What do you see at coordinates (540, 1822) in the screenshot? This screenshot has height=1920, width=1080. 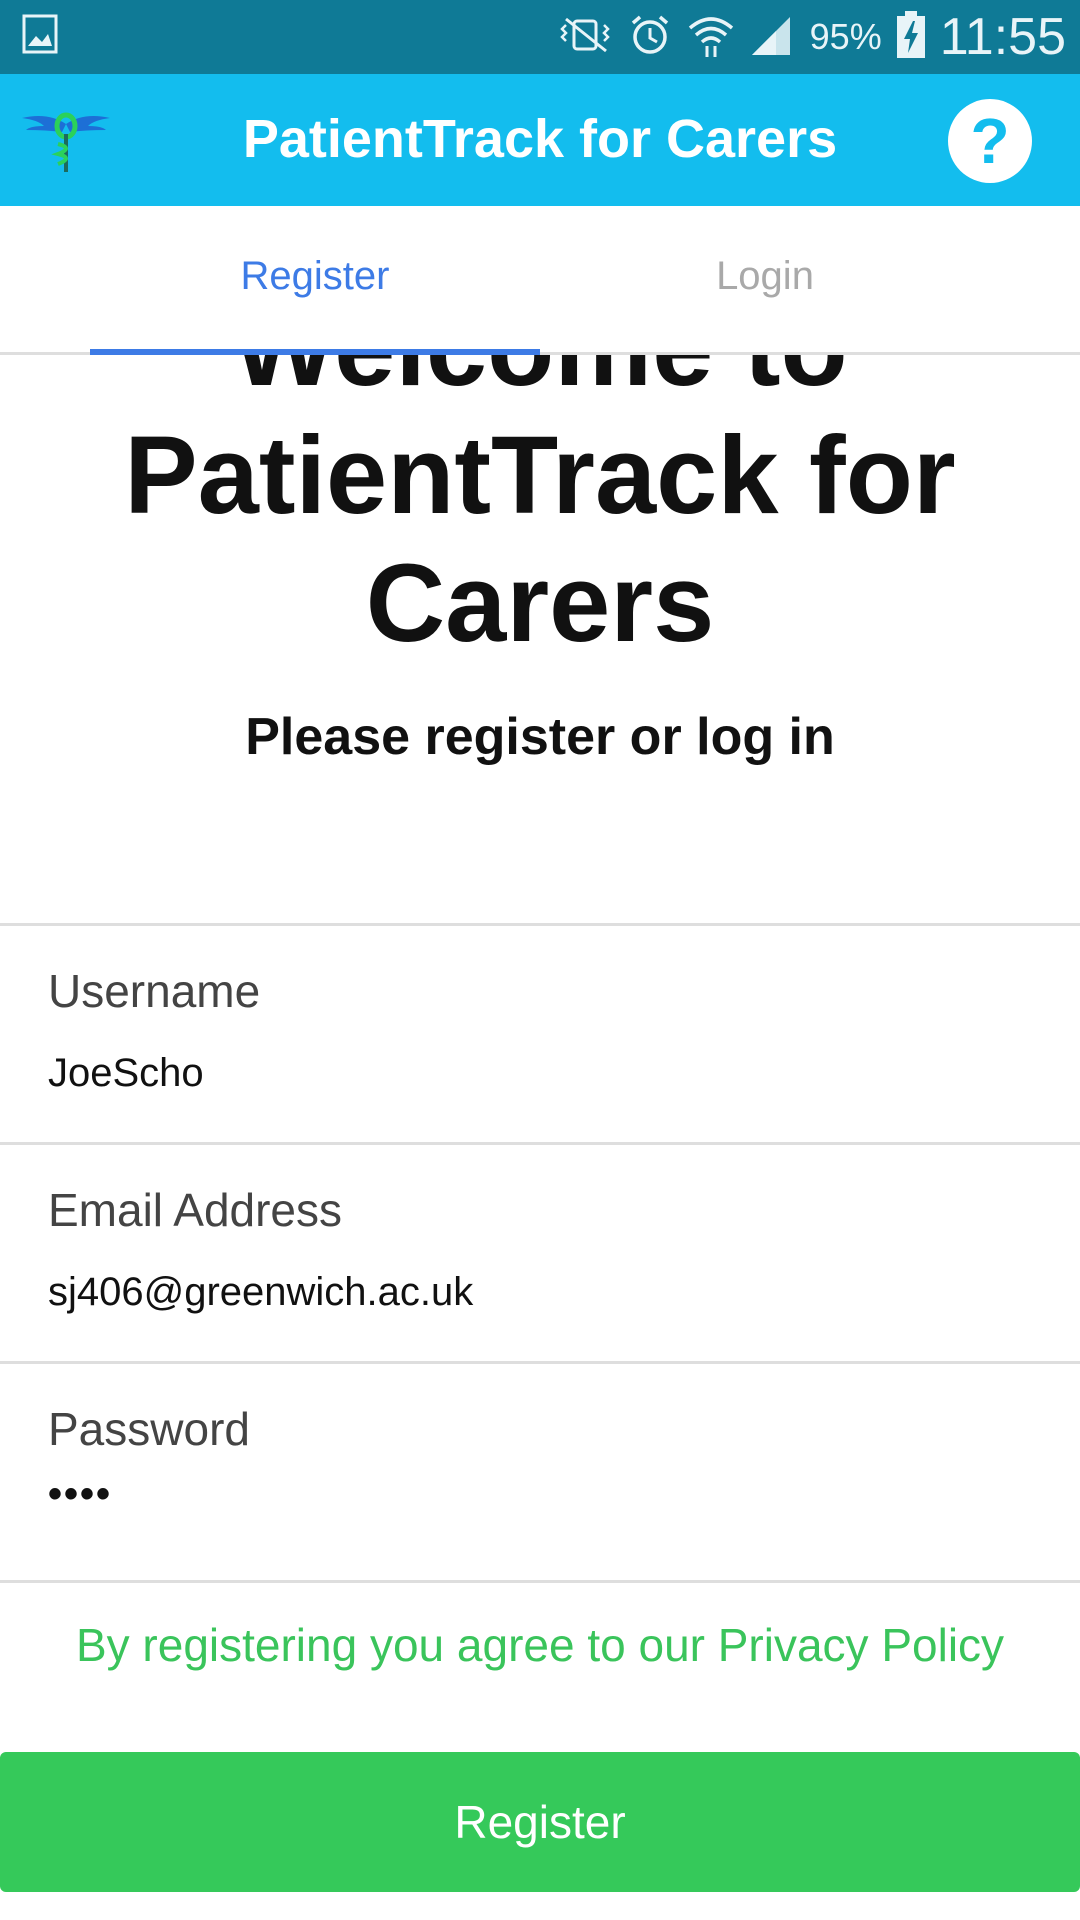 I see `register-button: Register` at bounding box center [540, 1822].